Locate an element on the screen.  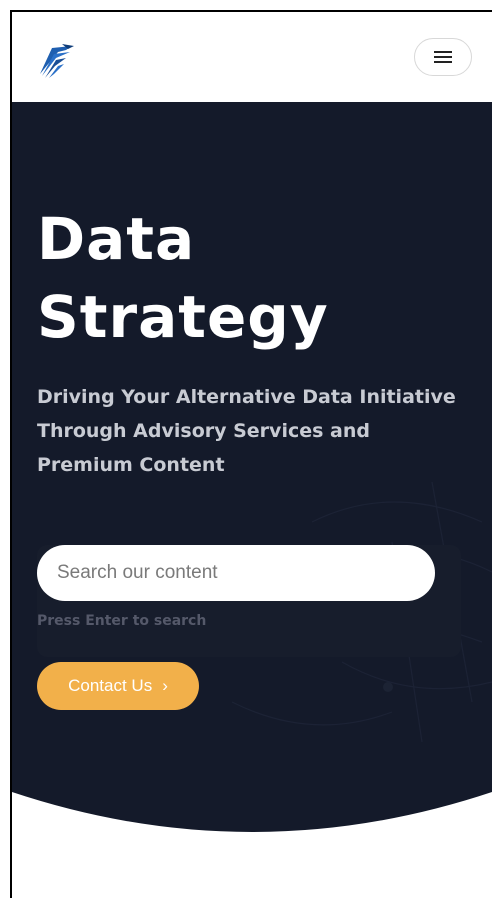
site-logo is located at coordinates (56, 60).